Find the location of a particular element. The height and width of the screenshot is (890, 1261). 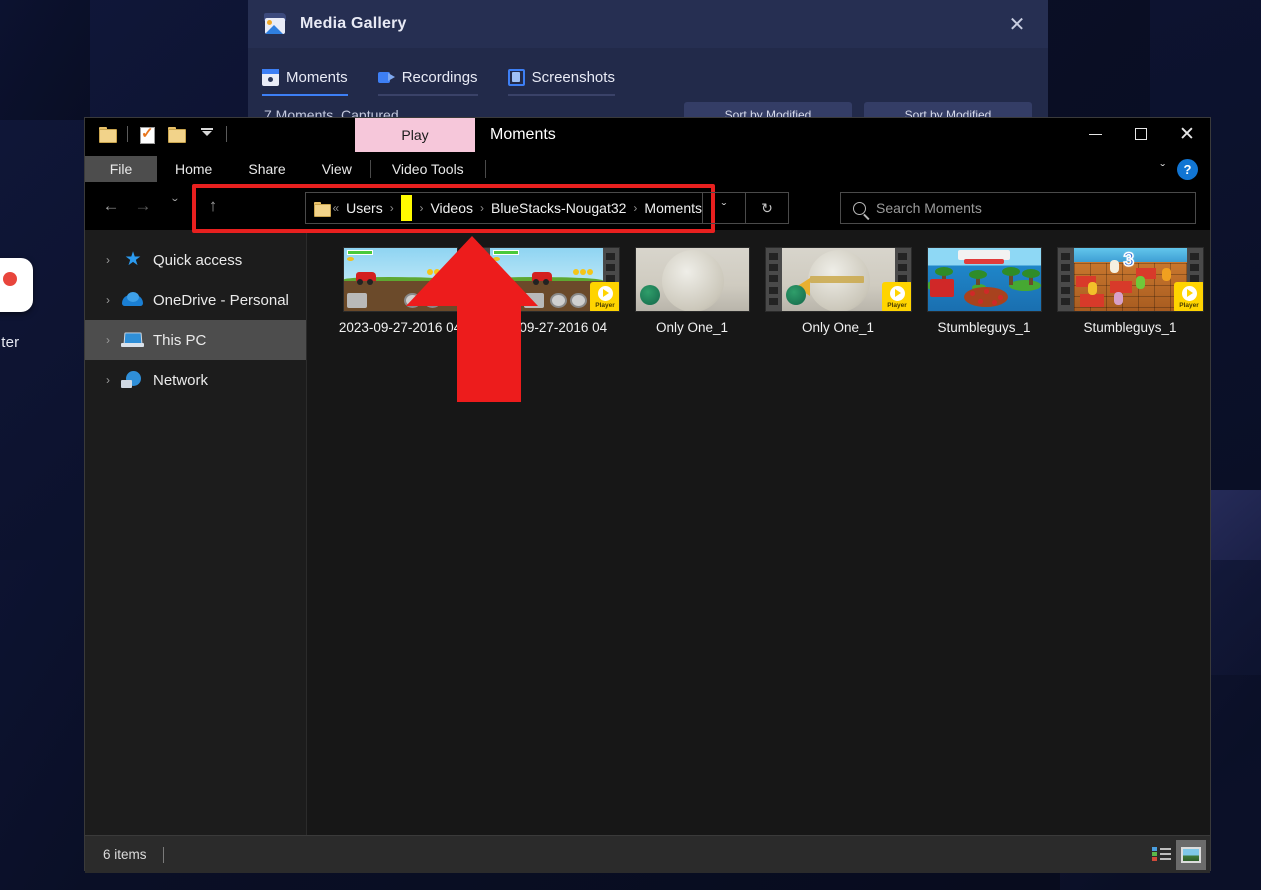

tab-screenshots-label: Screenshots is located at coordinates (573, 77).